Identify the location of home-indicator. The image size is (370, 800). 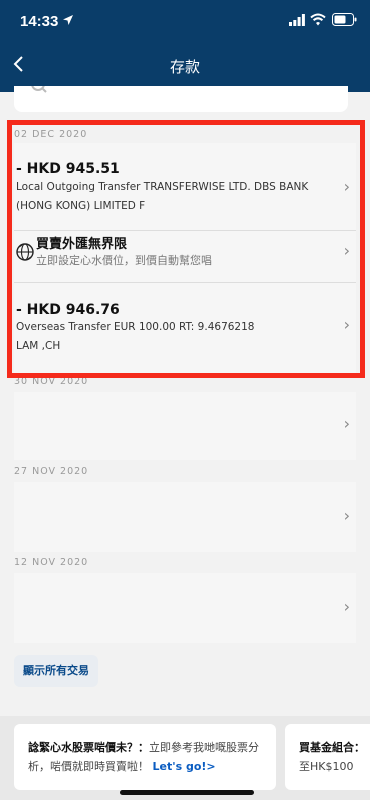
(187, 792).